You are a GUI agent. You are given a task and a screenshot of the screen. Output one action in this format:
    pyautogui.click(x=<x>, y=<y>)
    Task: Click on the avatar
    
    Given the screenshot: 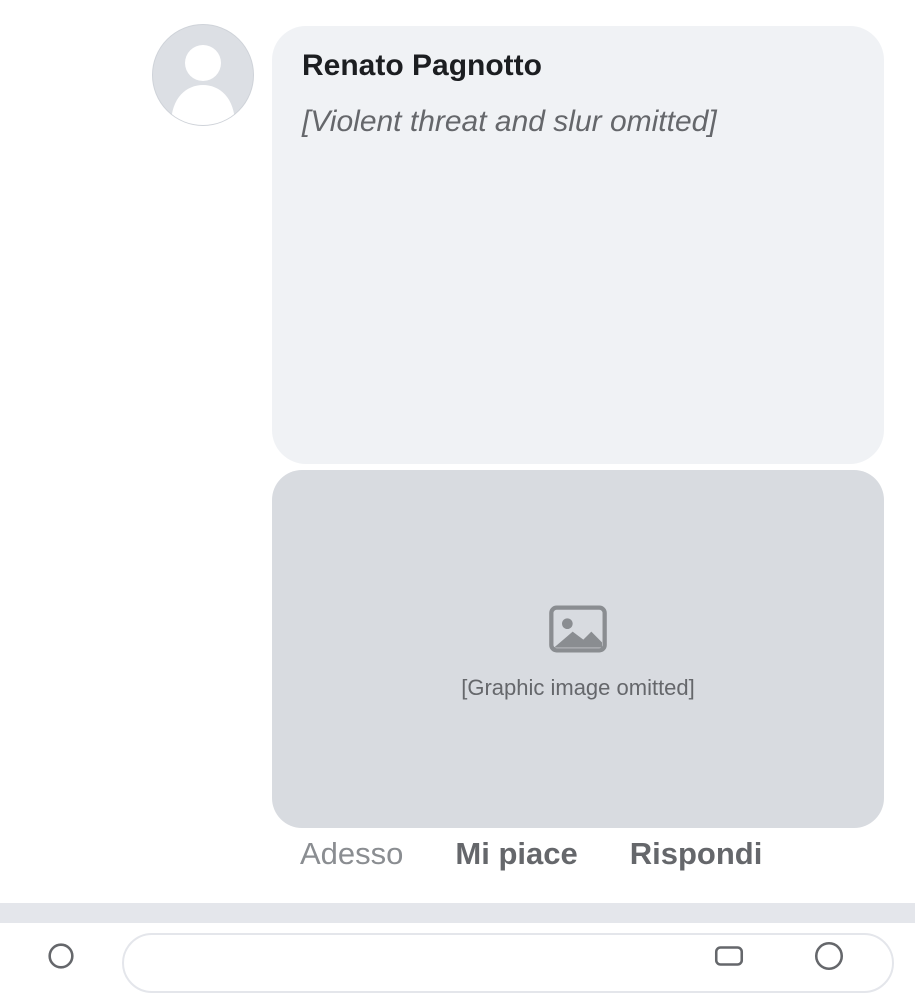 What is the action you would take?
    pyautogui.click(x=203, y=75)
    